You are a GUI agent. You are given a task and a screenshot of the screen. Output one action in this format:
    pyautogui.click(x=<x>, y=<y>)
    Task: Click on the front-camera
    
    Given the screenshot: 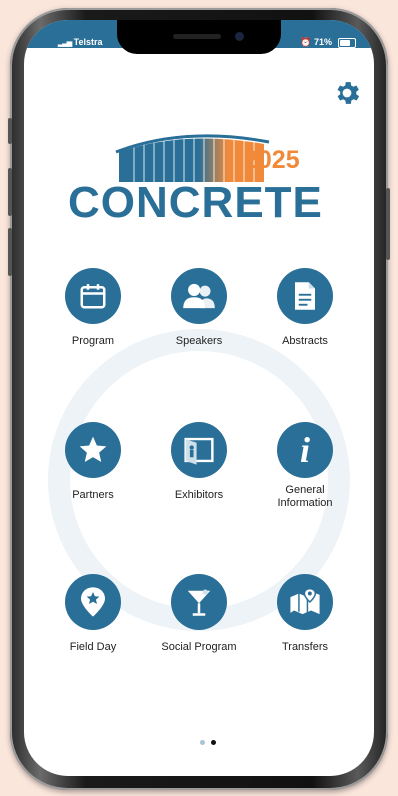 What is the action you would take?
    pyautogui.click(x=239, y=36)
    